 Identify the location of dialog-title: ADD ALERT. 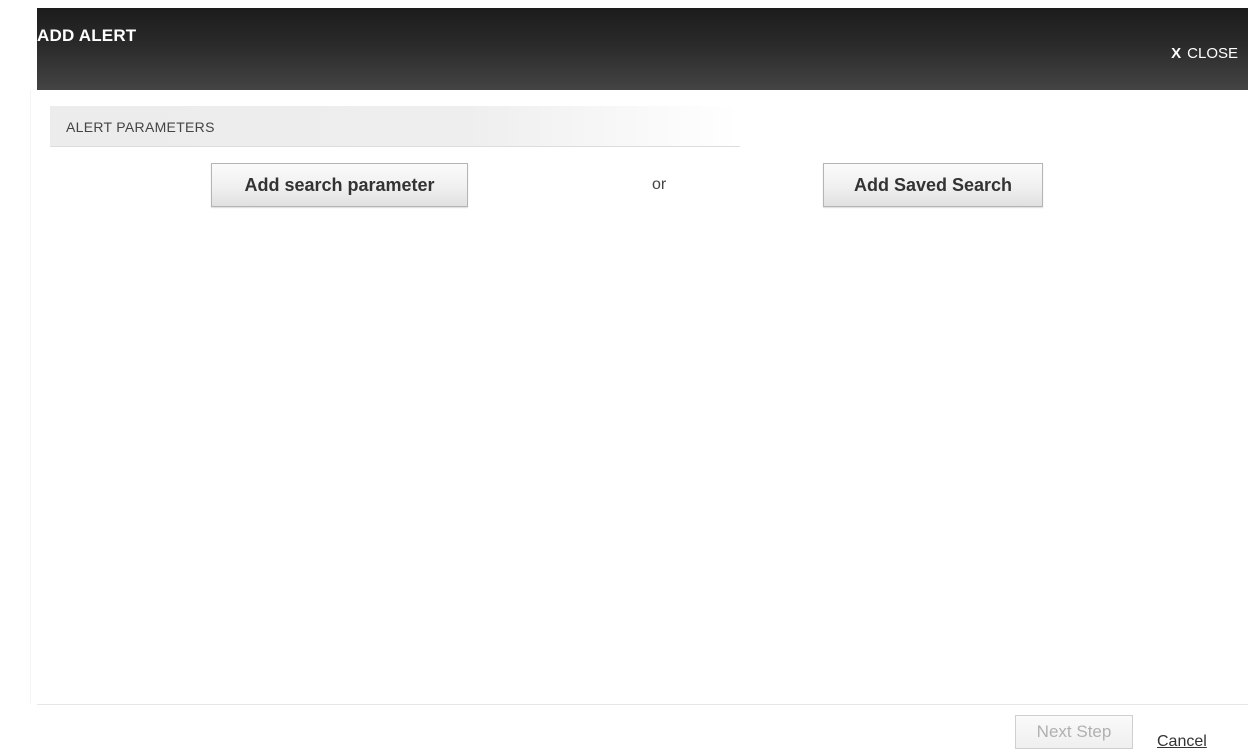
(87, 35).